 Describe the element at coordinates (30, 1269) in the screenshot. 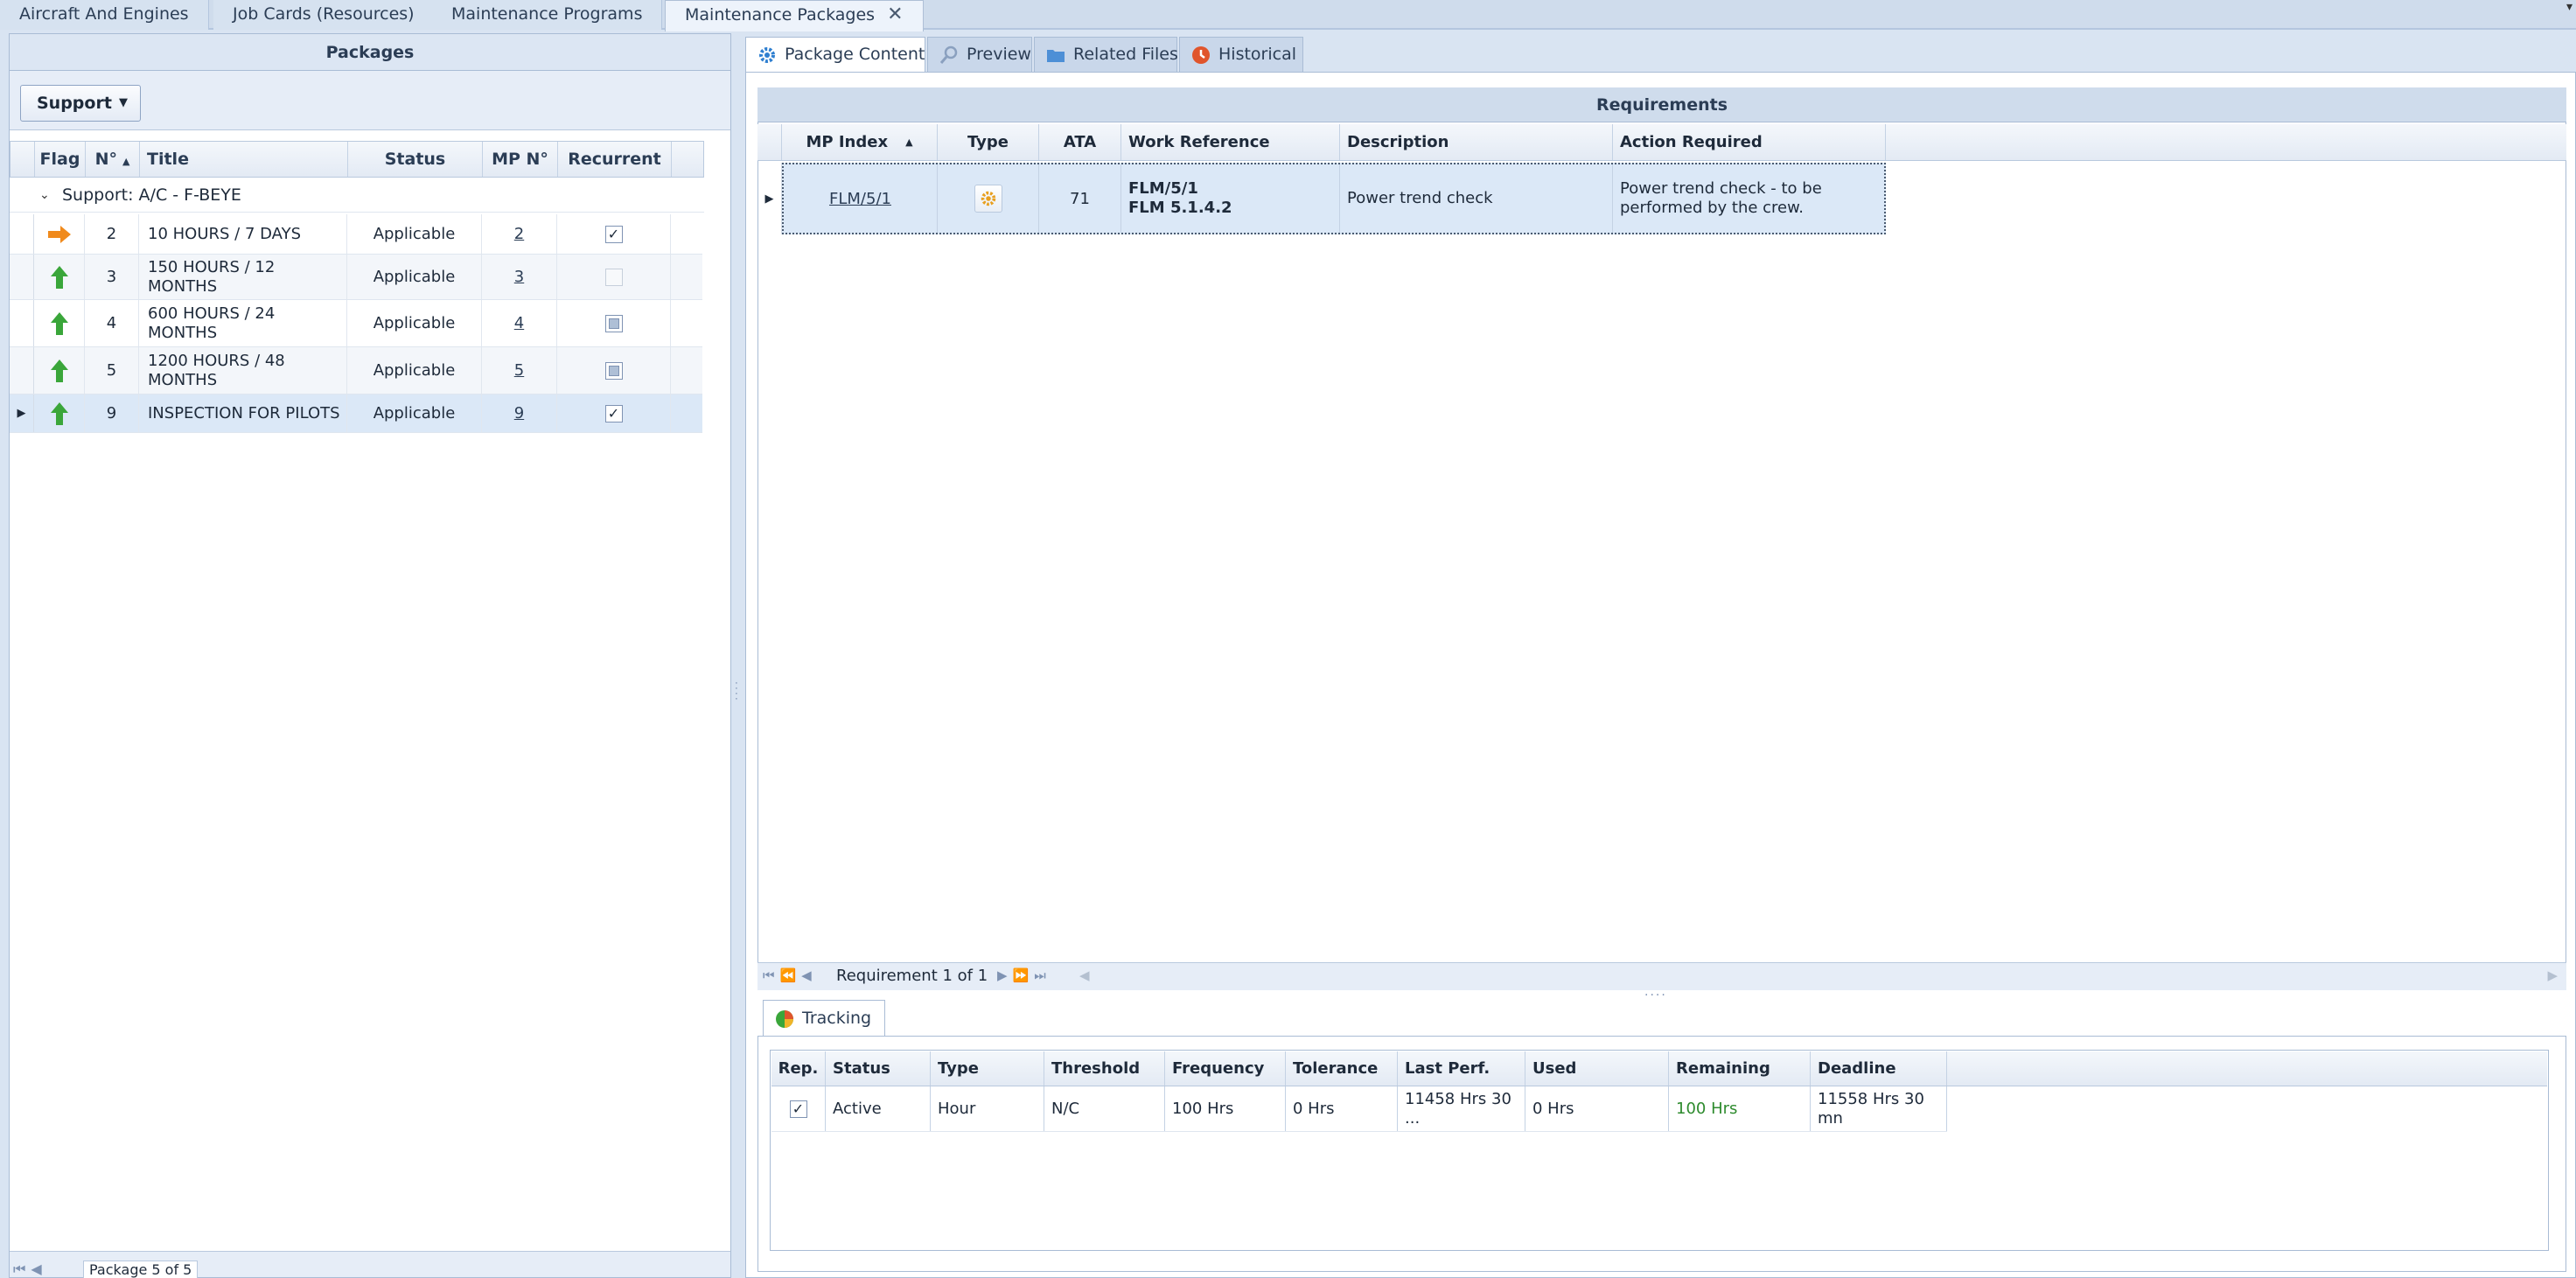

I see `pager-nav-icons: ⏮◀` at that location.